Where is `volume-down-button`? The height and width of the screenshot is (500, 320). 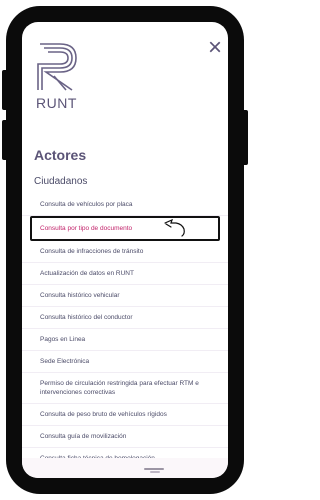 volume-down-button is located at coordinates (5, 140).